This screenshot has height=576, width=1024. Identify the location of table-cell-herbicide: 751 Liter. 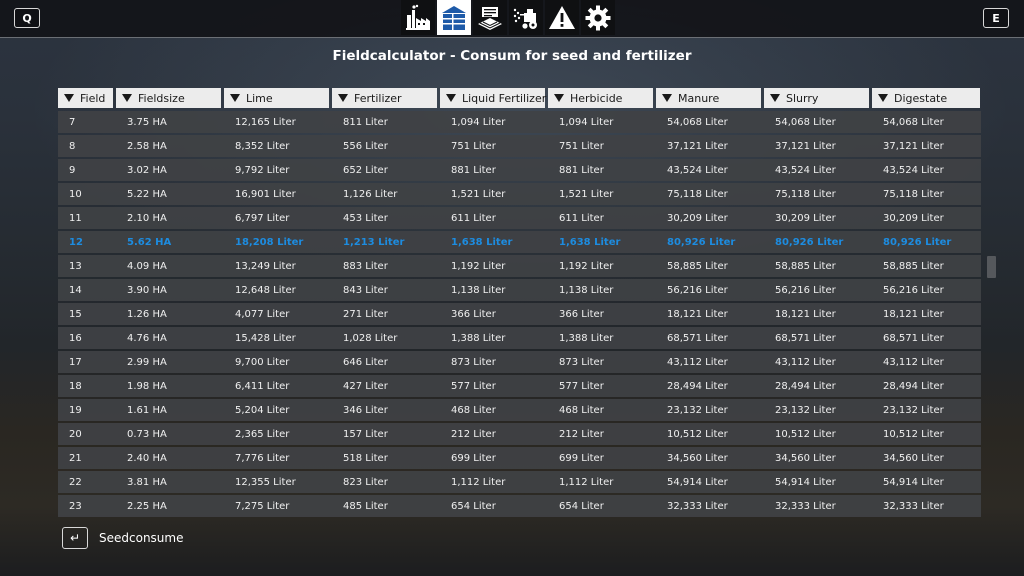
(581, 146).